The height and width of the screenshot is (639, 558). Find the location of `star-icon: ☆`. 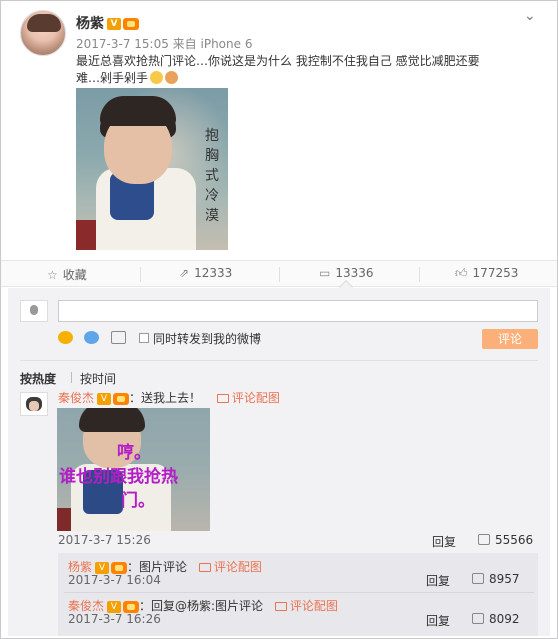

star-icon: ☆ is located at coordinates (52, 275).